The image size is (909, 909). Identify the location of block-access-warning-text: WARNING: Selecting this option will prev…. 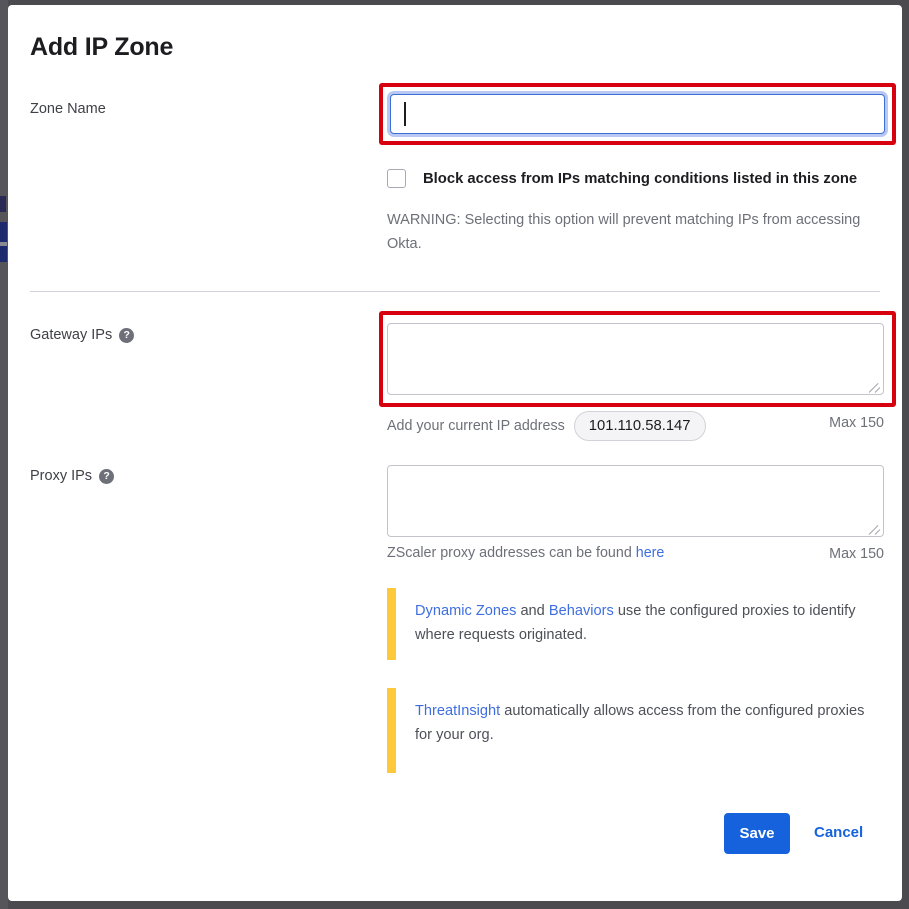
(624, 232).